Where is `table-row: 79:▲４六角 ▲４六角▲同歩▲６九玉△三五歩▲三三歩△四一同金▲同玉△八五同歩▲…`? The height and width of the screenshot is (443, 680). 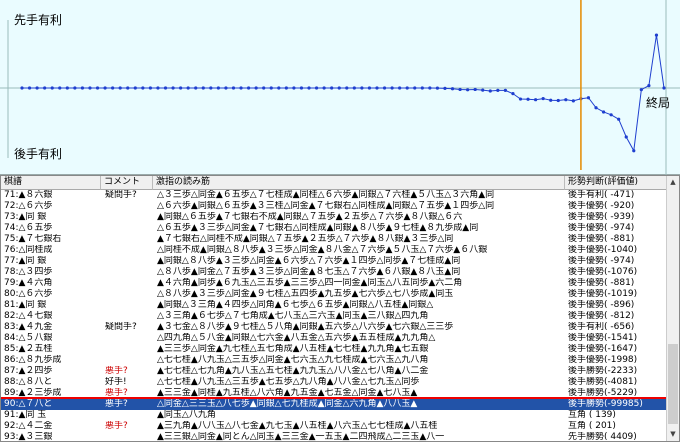
table-row: 79:▲４六角 ▲４六角▲同歩▲６九玉△三五歩▲三三歩△四一同金▲同玉△八五同歩▲… is located at coordinates (334, 283).